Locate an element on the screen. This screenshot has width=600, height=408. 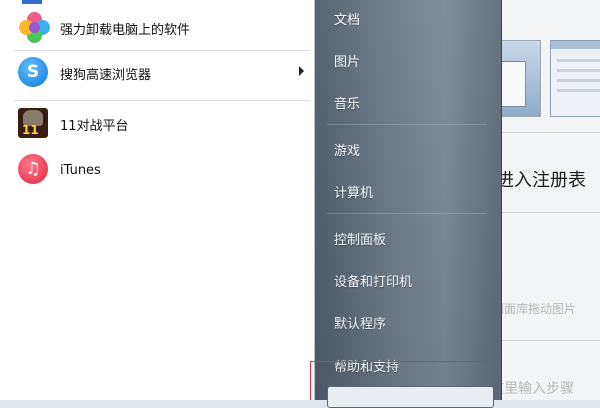
highlight-annotation-box is located at coordinates (405, 380).